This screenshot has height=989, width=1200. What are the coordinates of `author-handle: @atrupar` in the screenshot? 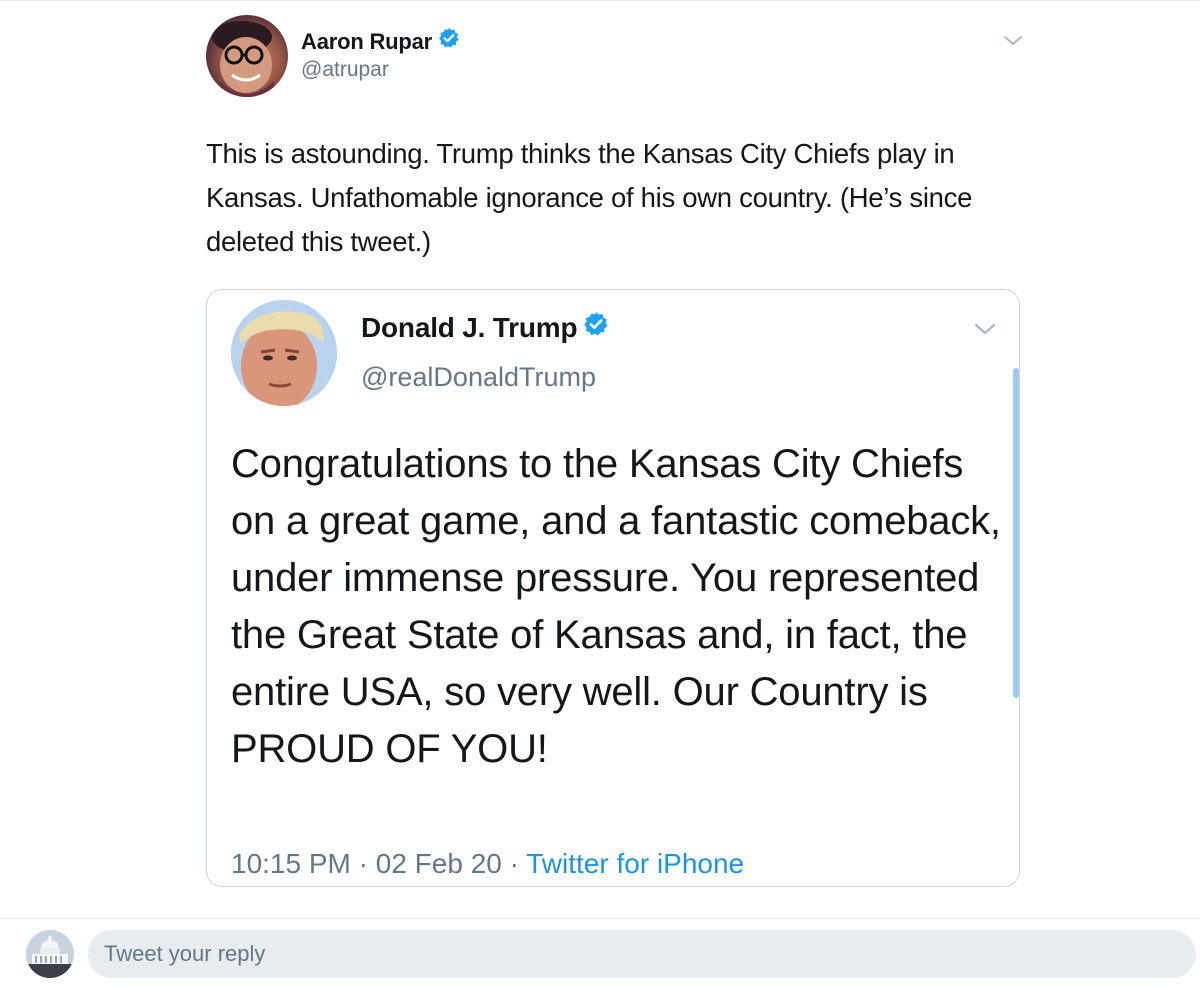 It's located at (345, 70).